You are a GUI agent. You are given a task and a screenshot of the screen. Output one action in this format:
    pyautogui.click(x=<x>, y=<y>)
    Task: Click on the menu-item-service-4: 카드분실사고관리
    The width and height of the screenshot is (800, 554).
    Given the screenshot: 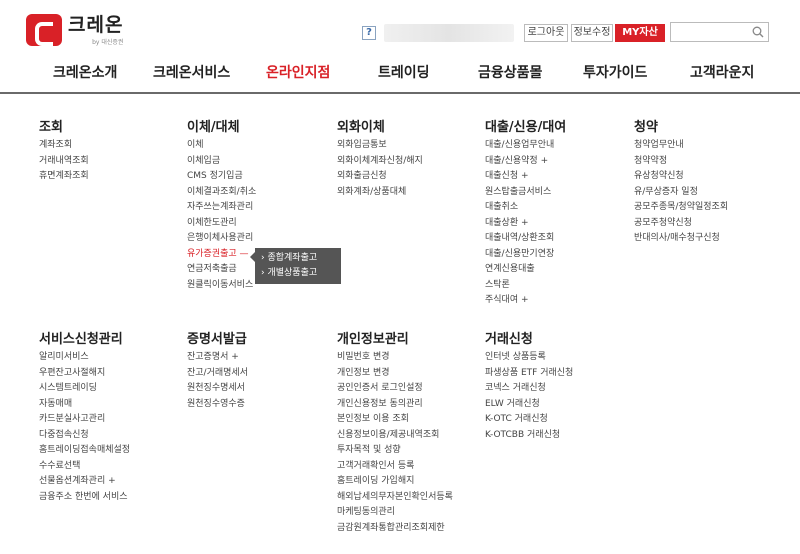 What is the action you would take?
    pyautogui.click(x=84, y=420)
    